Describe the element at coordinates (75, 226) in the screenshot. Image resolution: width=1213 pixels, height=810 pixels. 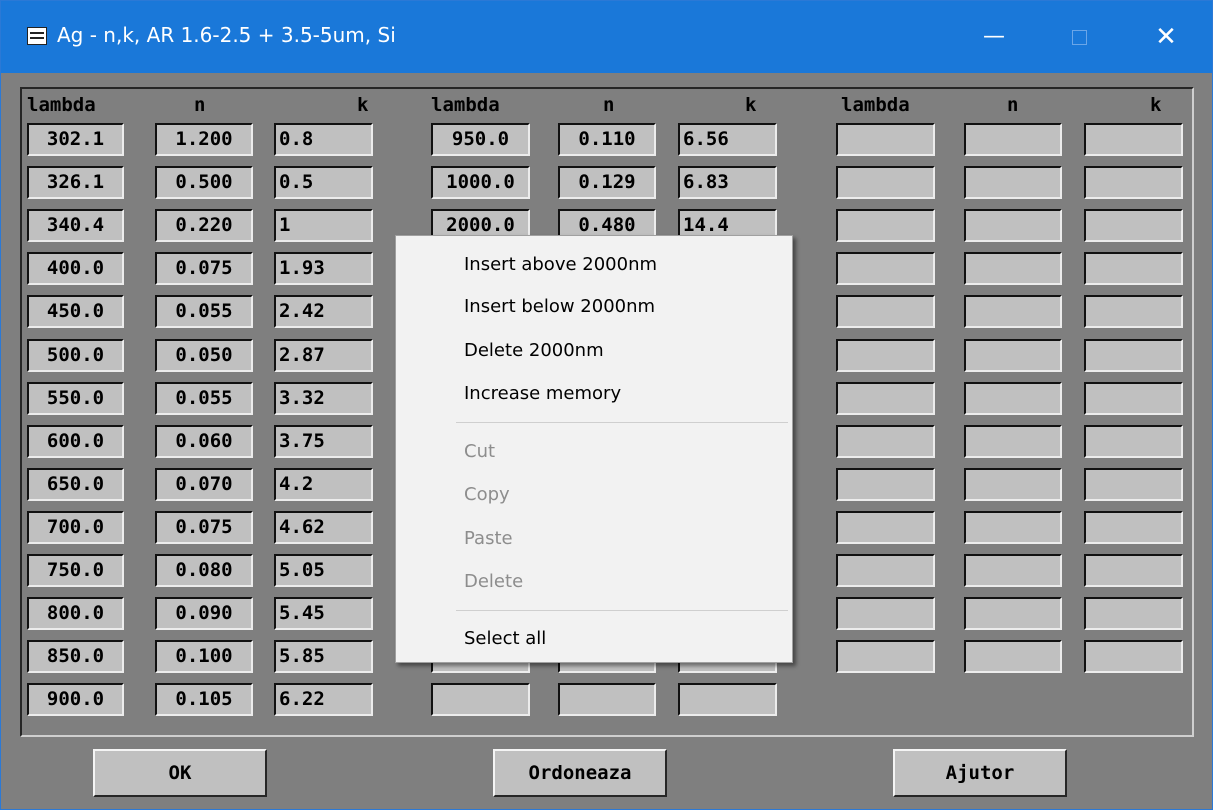
I see `cell-lambda-g1: 340.4` at that location.